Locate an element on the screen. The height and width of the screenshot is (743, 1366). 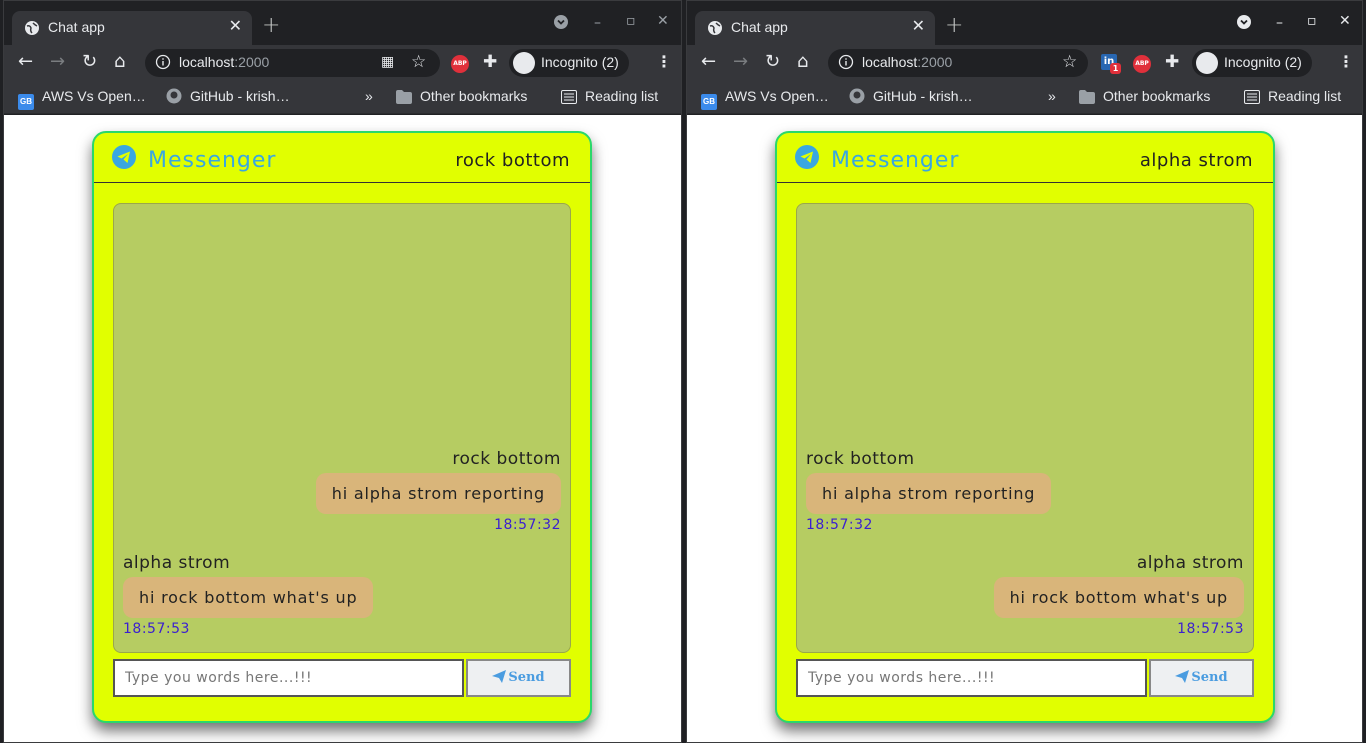
globe-icon is located at coordinates (32, 28).